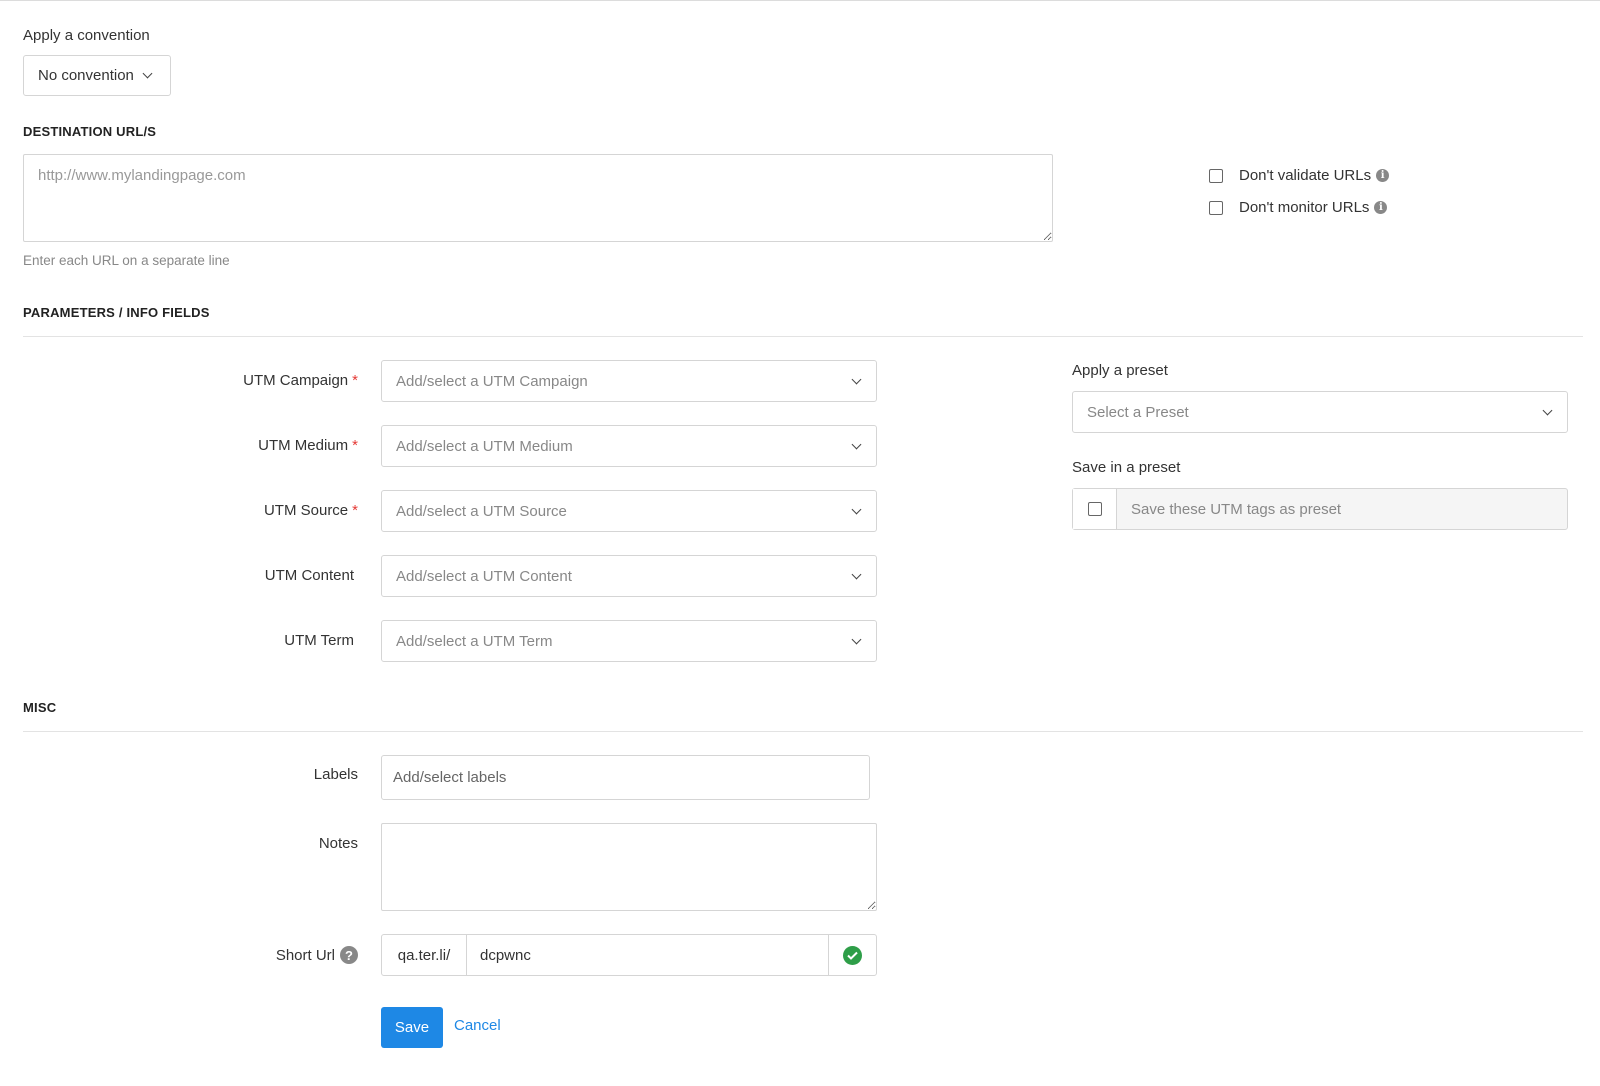 Image resolution: width=1600 pixels, height=1086 pixels. I want to click on labels-input: Add/select labels, so click(625, 777).